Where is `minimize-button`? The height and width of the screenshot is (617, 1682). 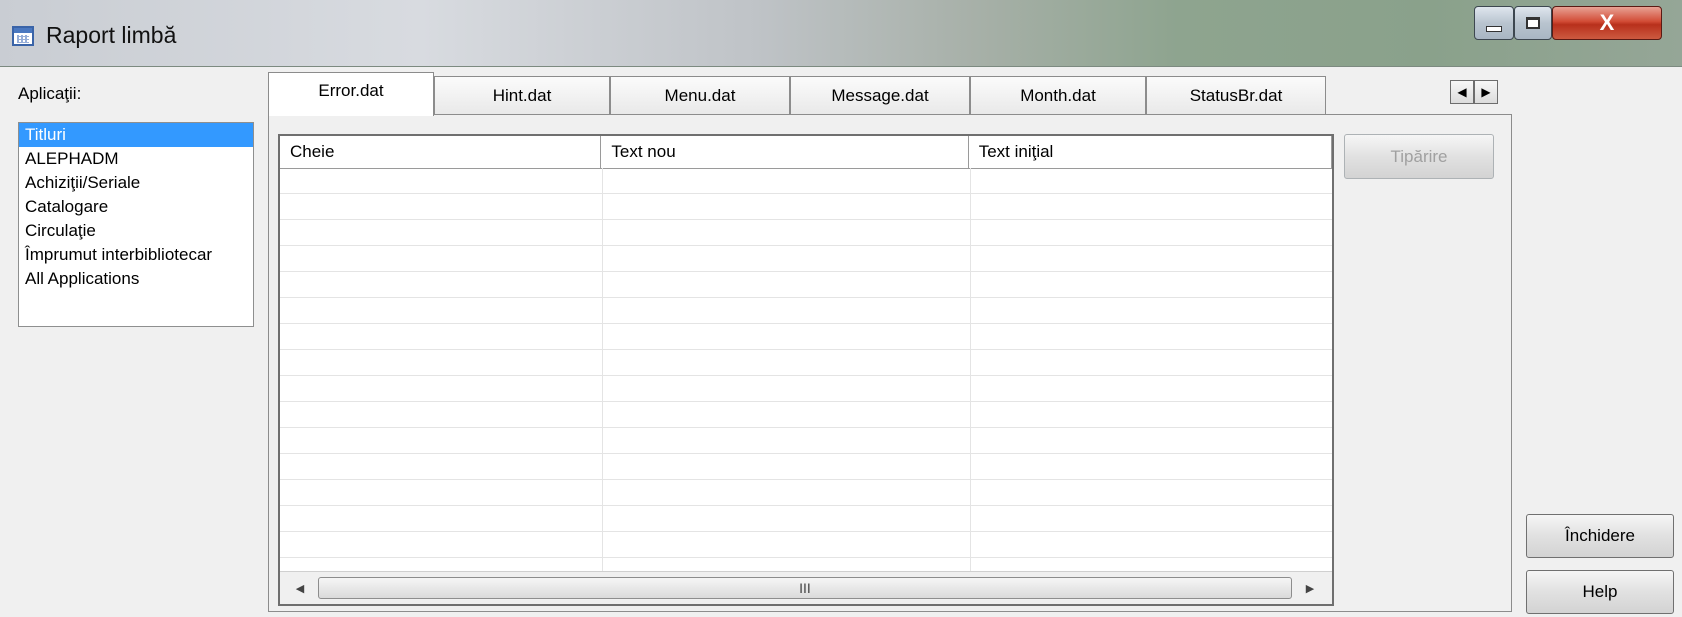
minimize-button is located at coordinates (1494, 23).